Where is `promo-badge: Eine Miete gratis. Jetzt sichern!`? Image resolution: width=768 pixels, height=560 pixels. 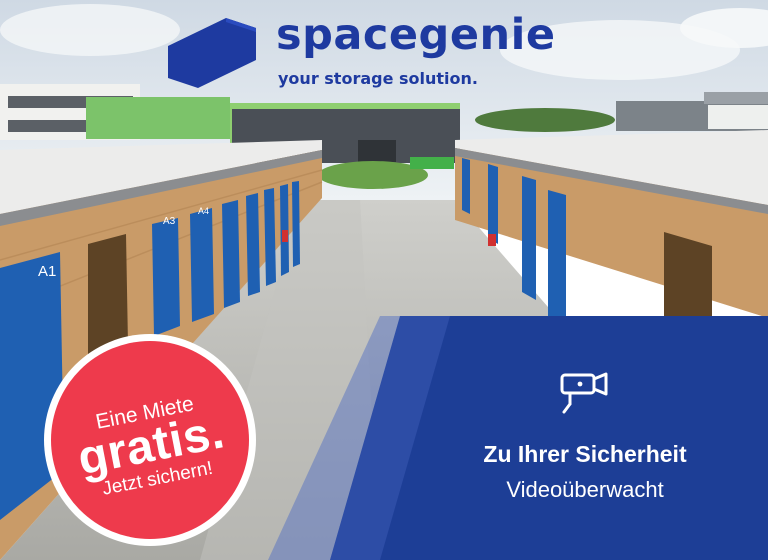 promo-badge: Eine Miete gratis. Jetzt sichern! is located at coordinates (150, 440).